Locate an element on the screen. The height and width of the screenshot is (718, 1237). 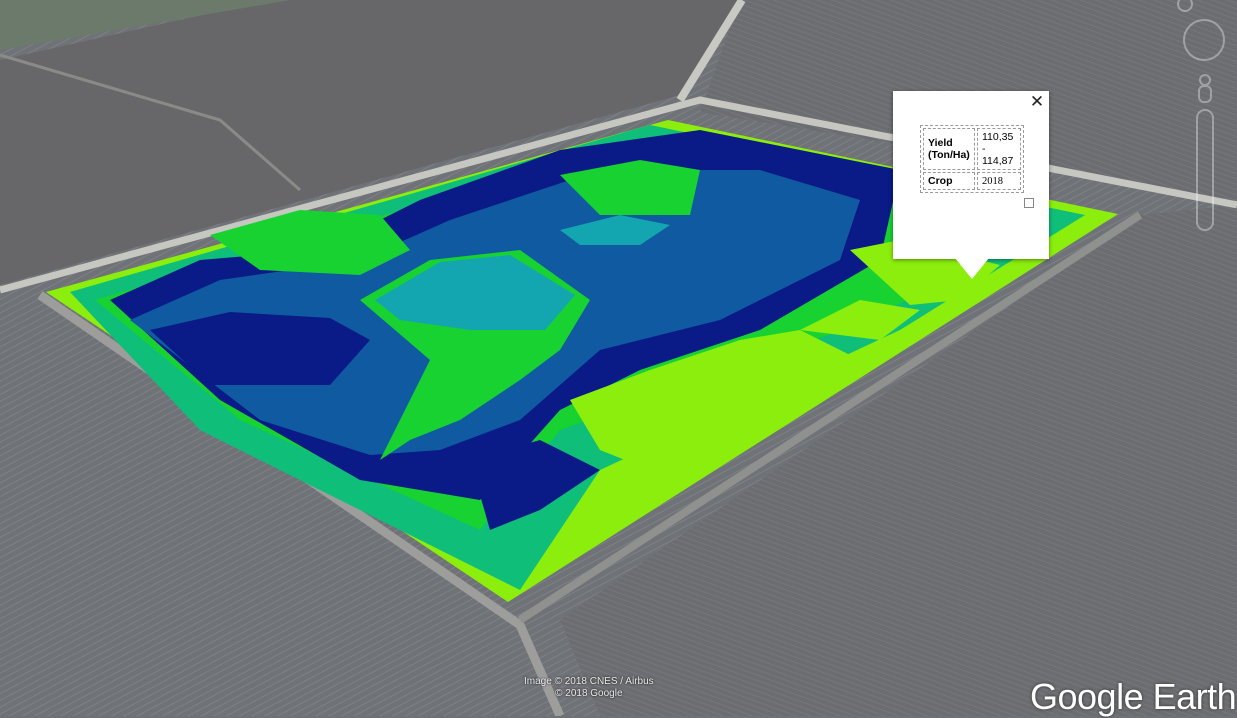
google-earth-logo: Google Earth is located at coordinates (1133, 696).